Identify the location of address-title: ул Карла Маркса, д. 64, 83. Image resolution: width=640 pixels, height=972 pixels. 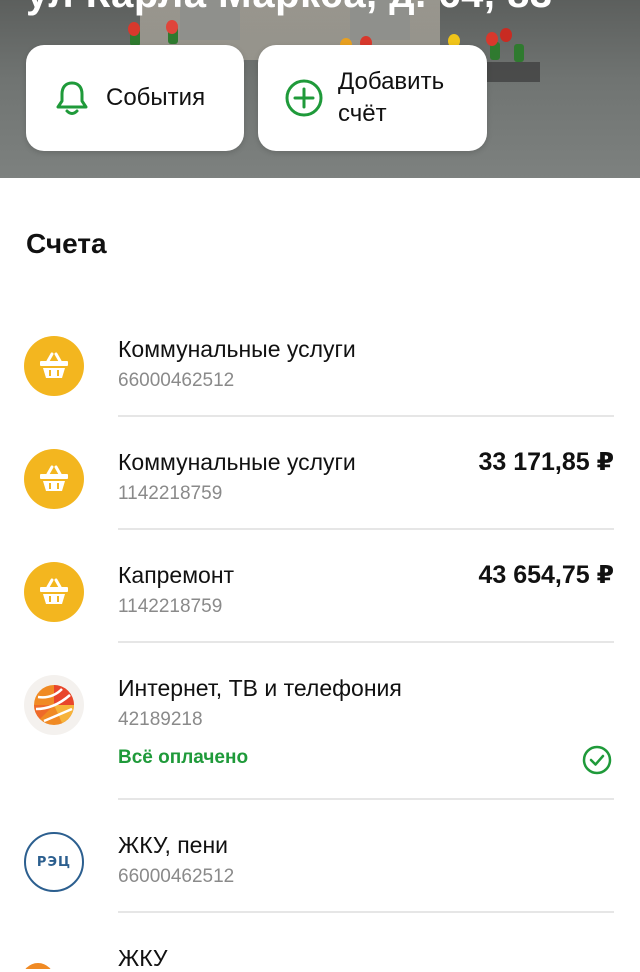
(289, 8).